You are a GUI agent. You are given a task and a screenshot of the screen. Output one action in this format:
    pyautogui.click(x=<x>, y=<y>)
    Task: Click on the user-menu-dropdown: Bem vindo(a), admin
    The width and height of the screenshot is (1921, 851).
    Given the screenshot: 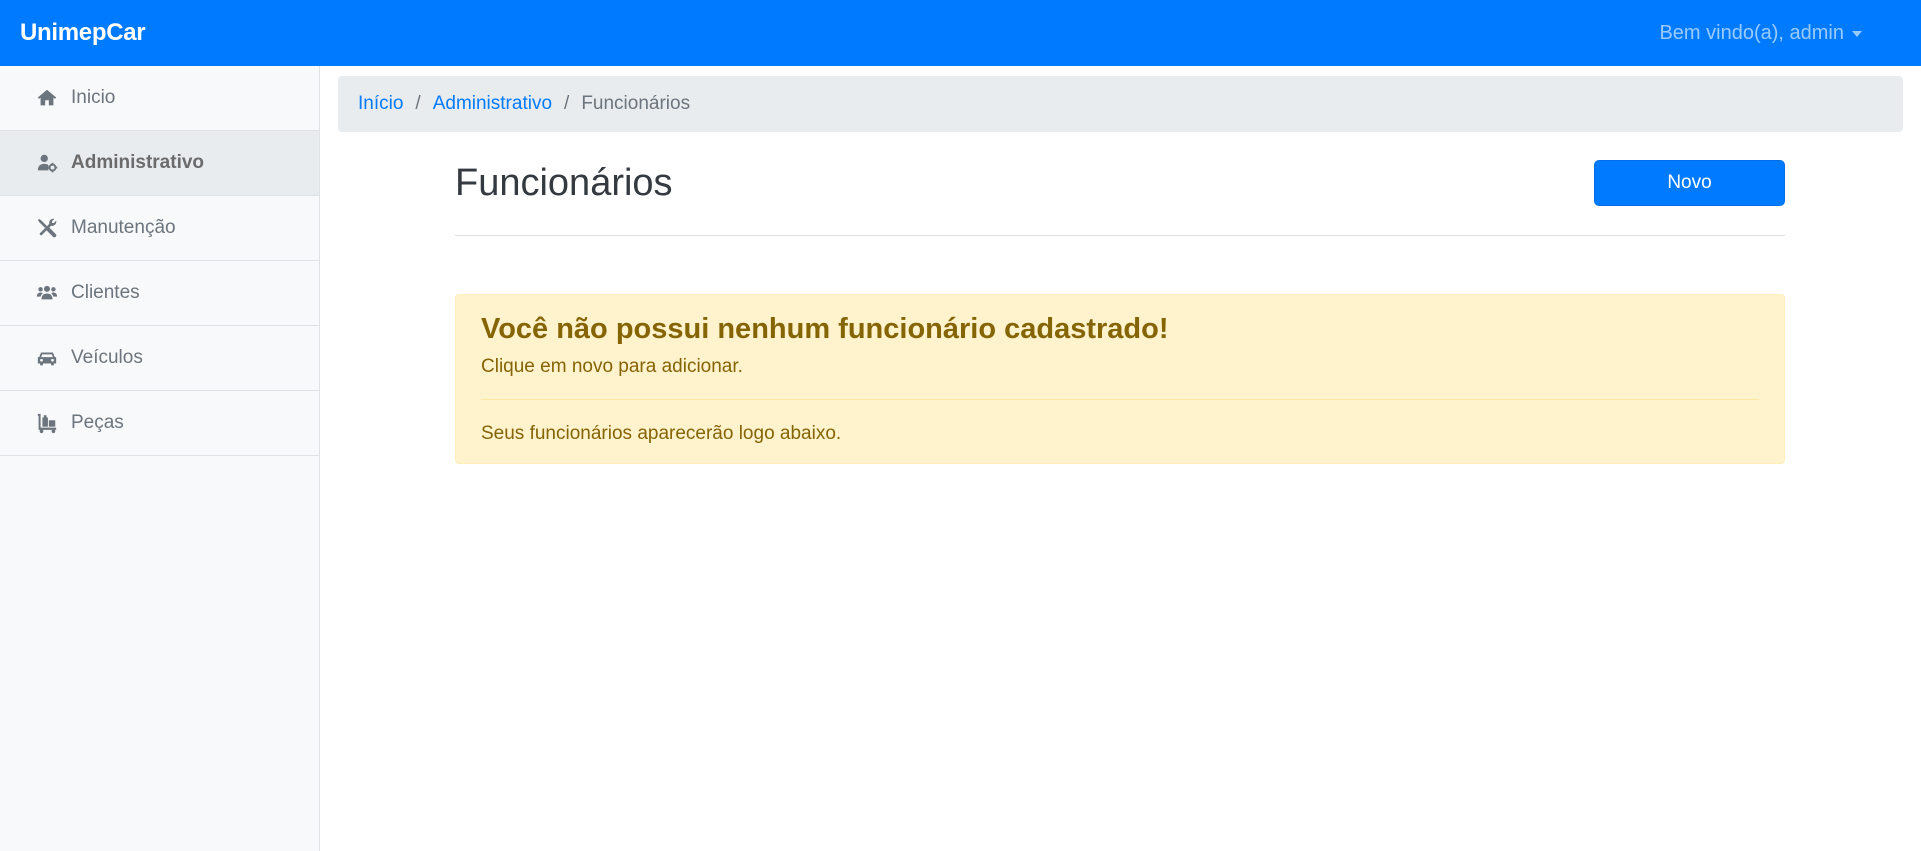 What is the action you would take?
    pyautogui.click(x=1760, y=33)
    